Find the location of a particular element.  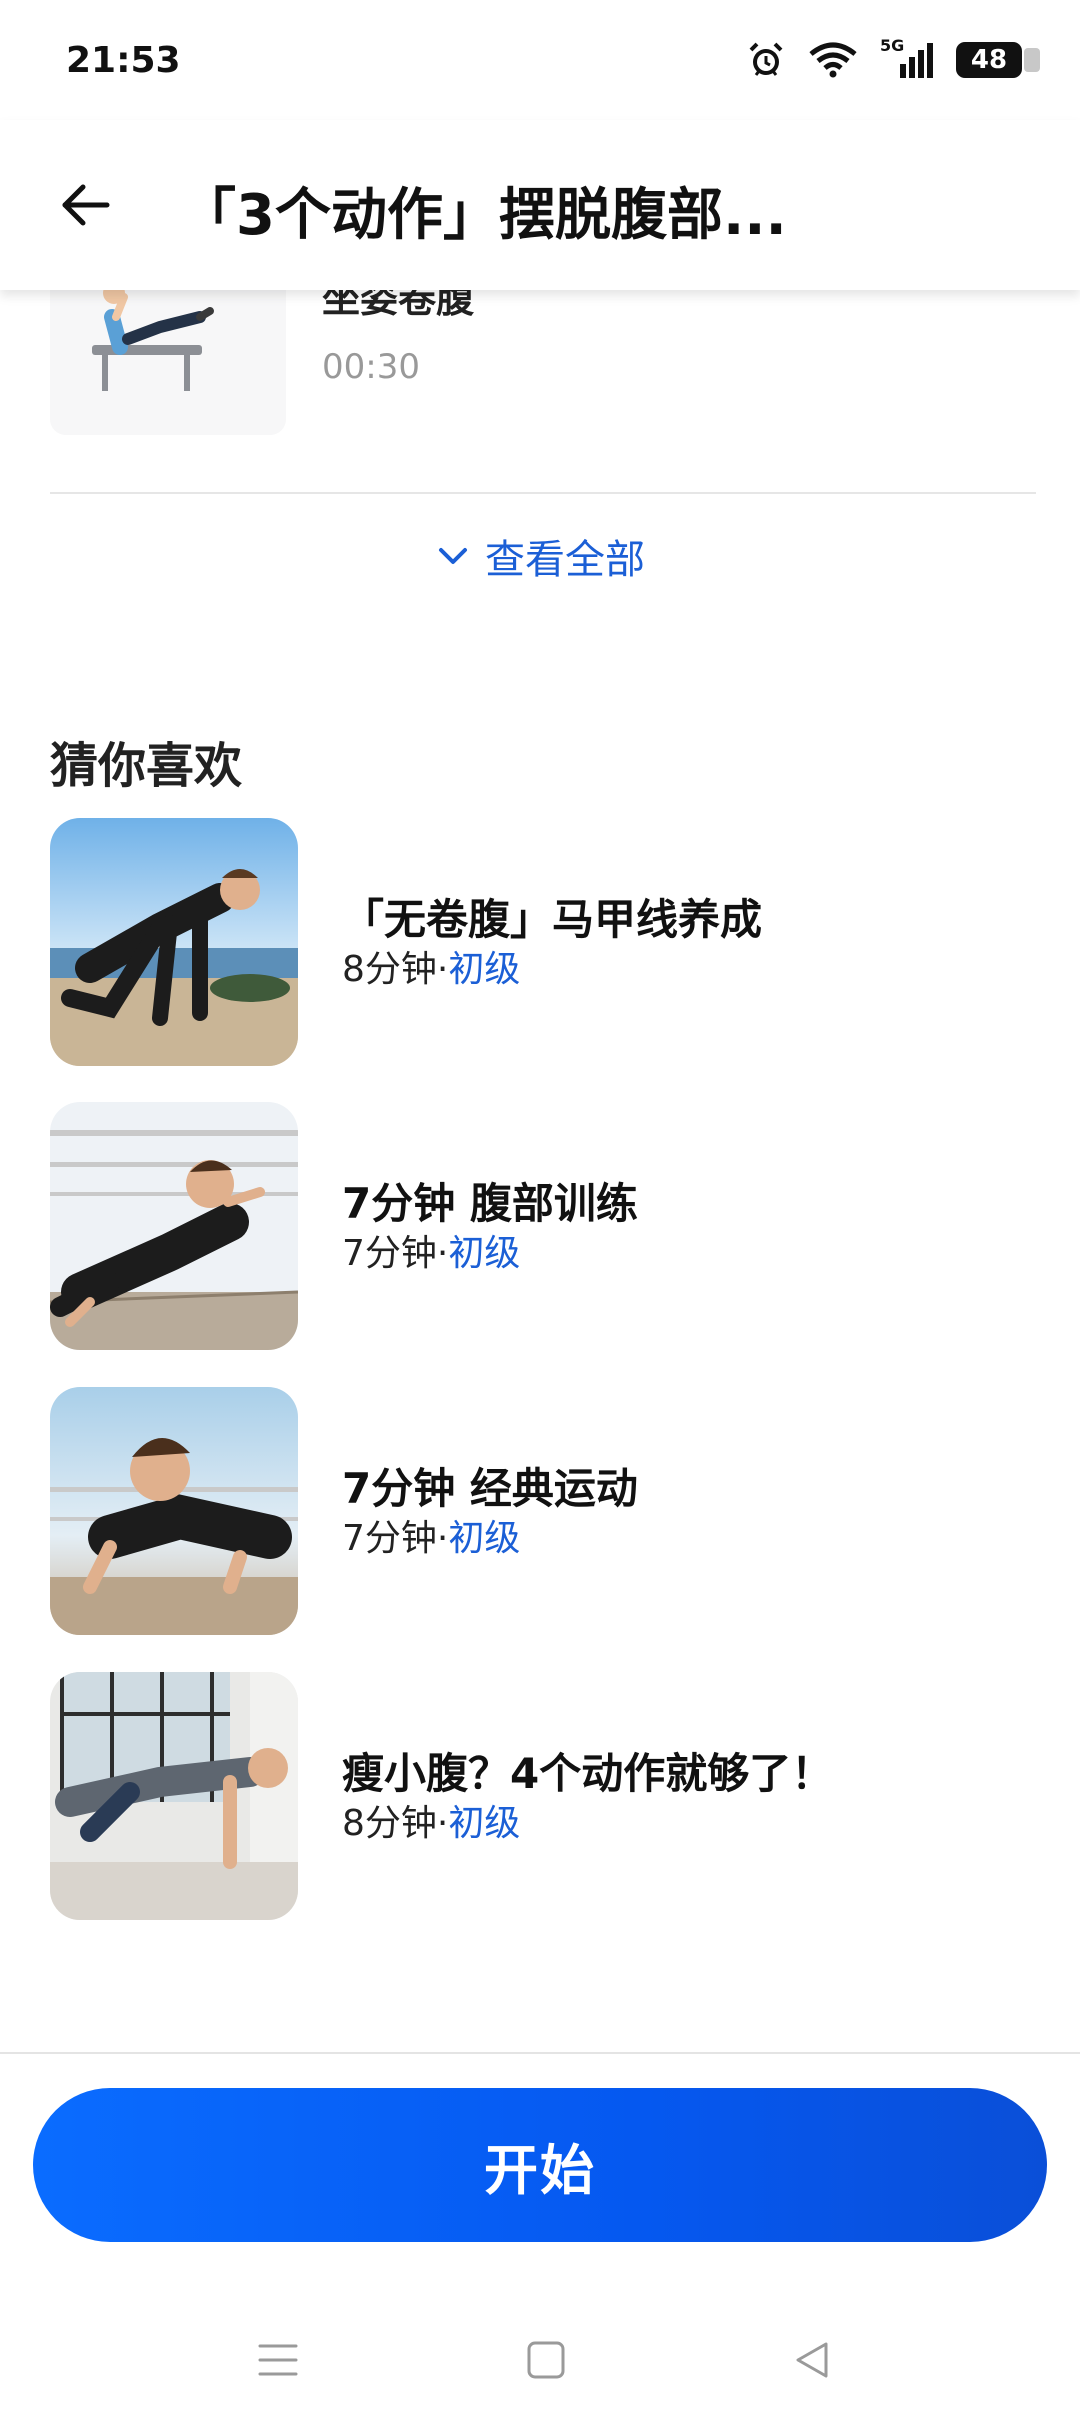

recommendation-item: 瘦小腹？4个动作就够了！ 8分钟·初级 is located at coordinates (545, 1796).